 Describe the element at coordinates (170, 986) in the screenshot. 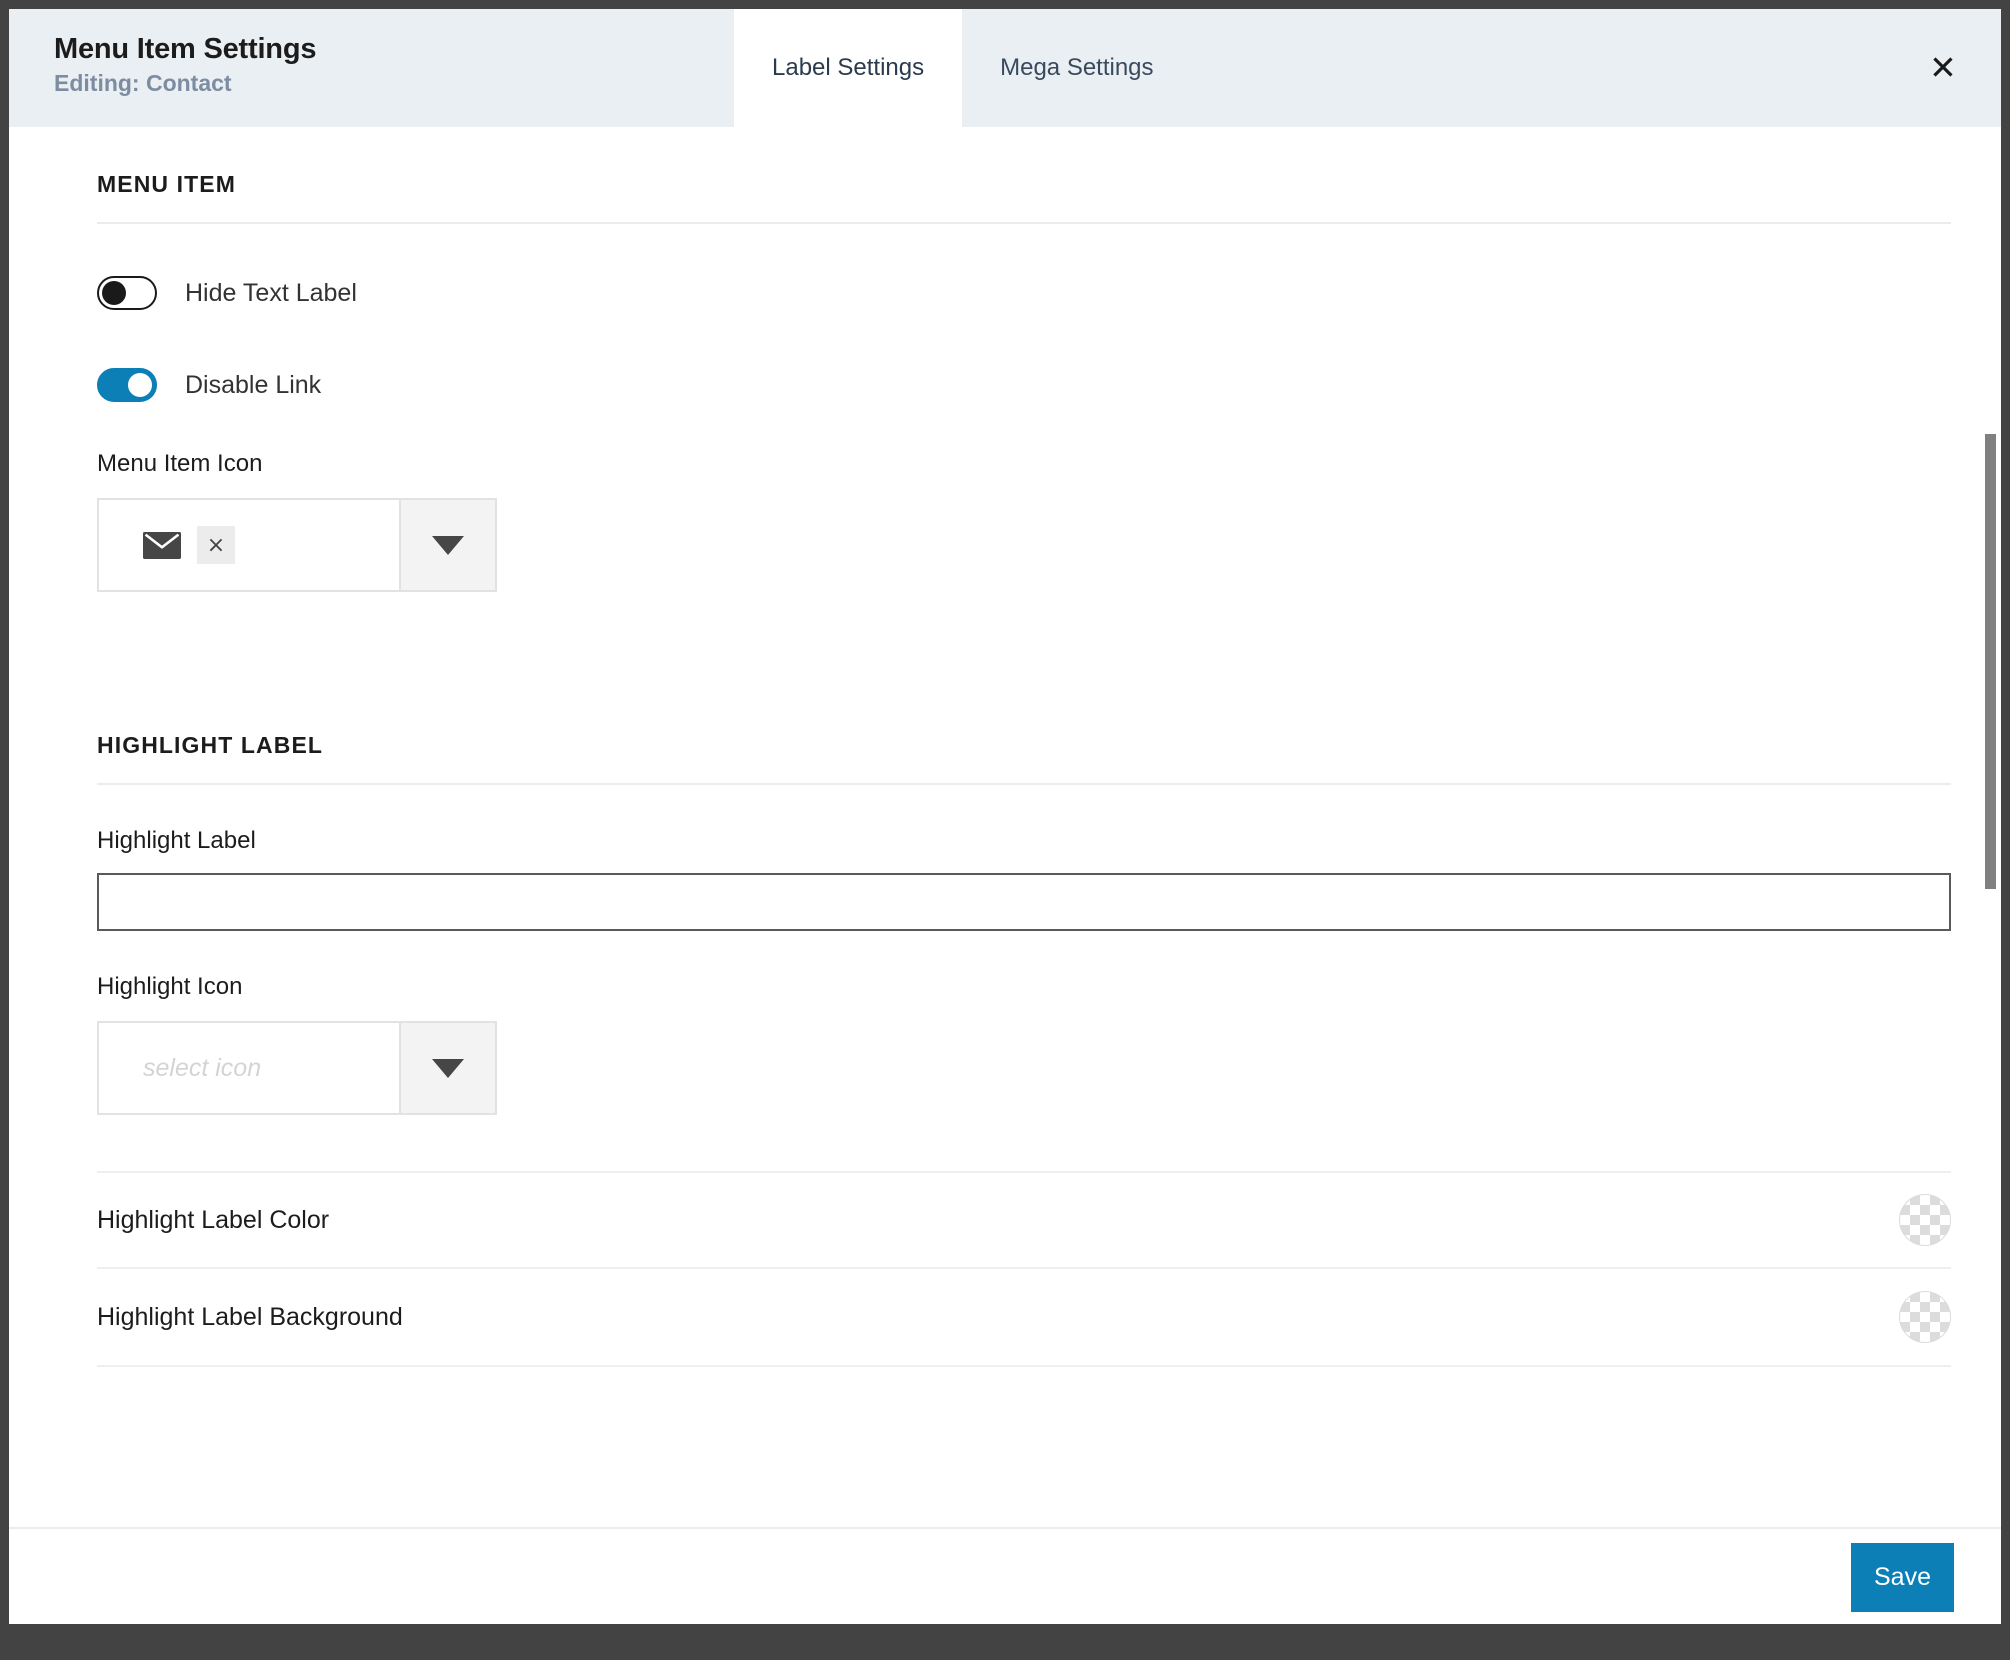

I see `highlight-icon-label: Highlight Icon` at that location.